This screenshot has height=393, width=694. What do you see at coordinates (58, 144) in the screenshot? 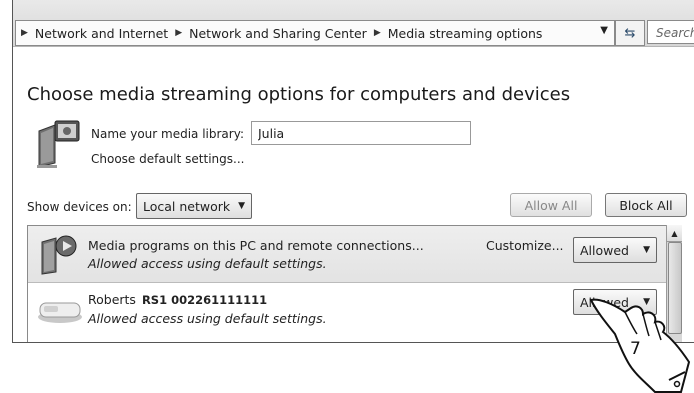
I see `media-library-icon` at bounding box center [58, 144].